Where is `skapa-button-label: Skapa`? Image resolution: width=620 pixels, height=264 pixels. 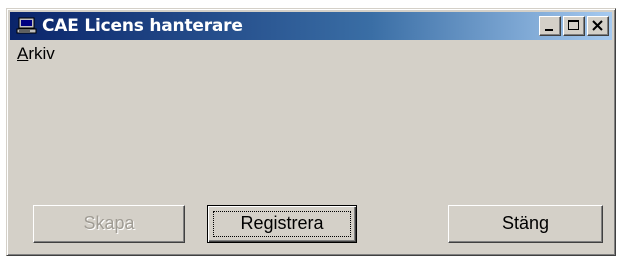 skapa-button-label: Skapa is located at coordinates (109, 223).